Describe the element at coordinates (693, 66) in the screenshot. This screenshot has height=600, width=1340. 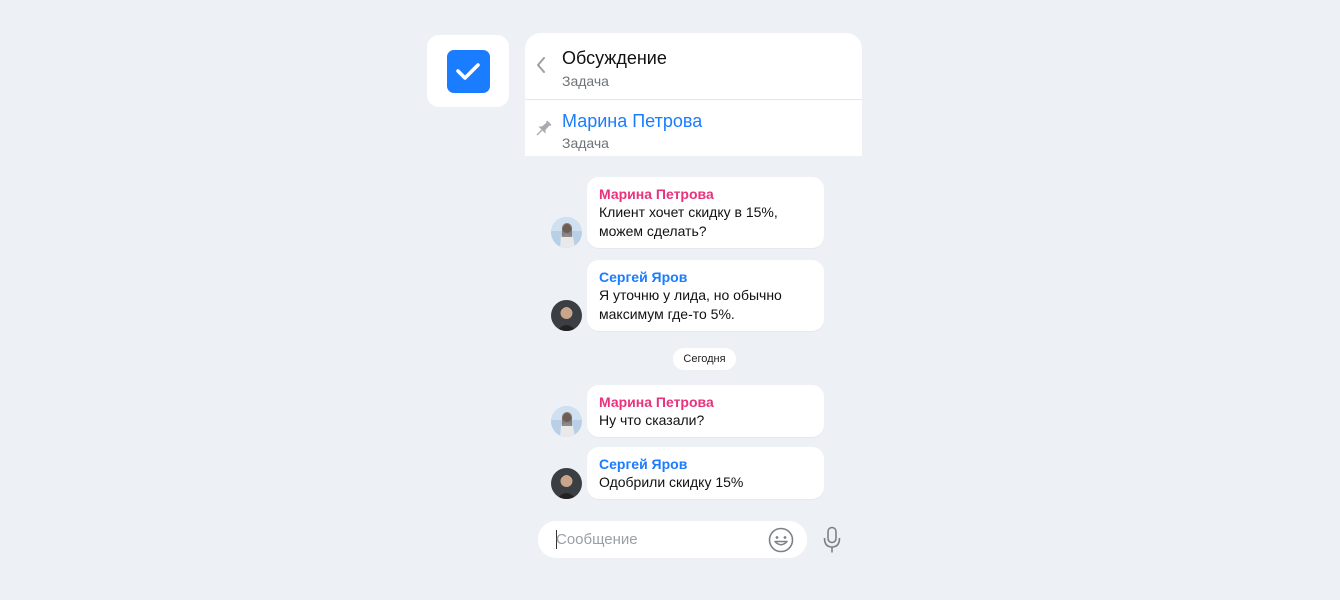
I see `header-top: Обсуждение Задача` at that location.